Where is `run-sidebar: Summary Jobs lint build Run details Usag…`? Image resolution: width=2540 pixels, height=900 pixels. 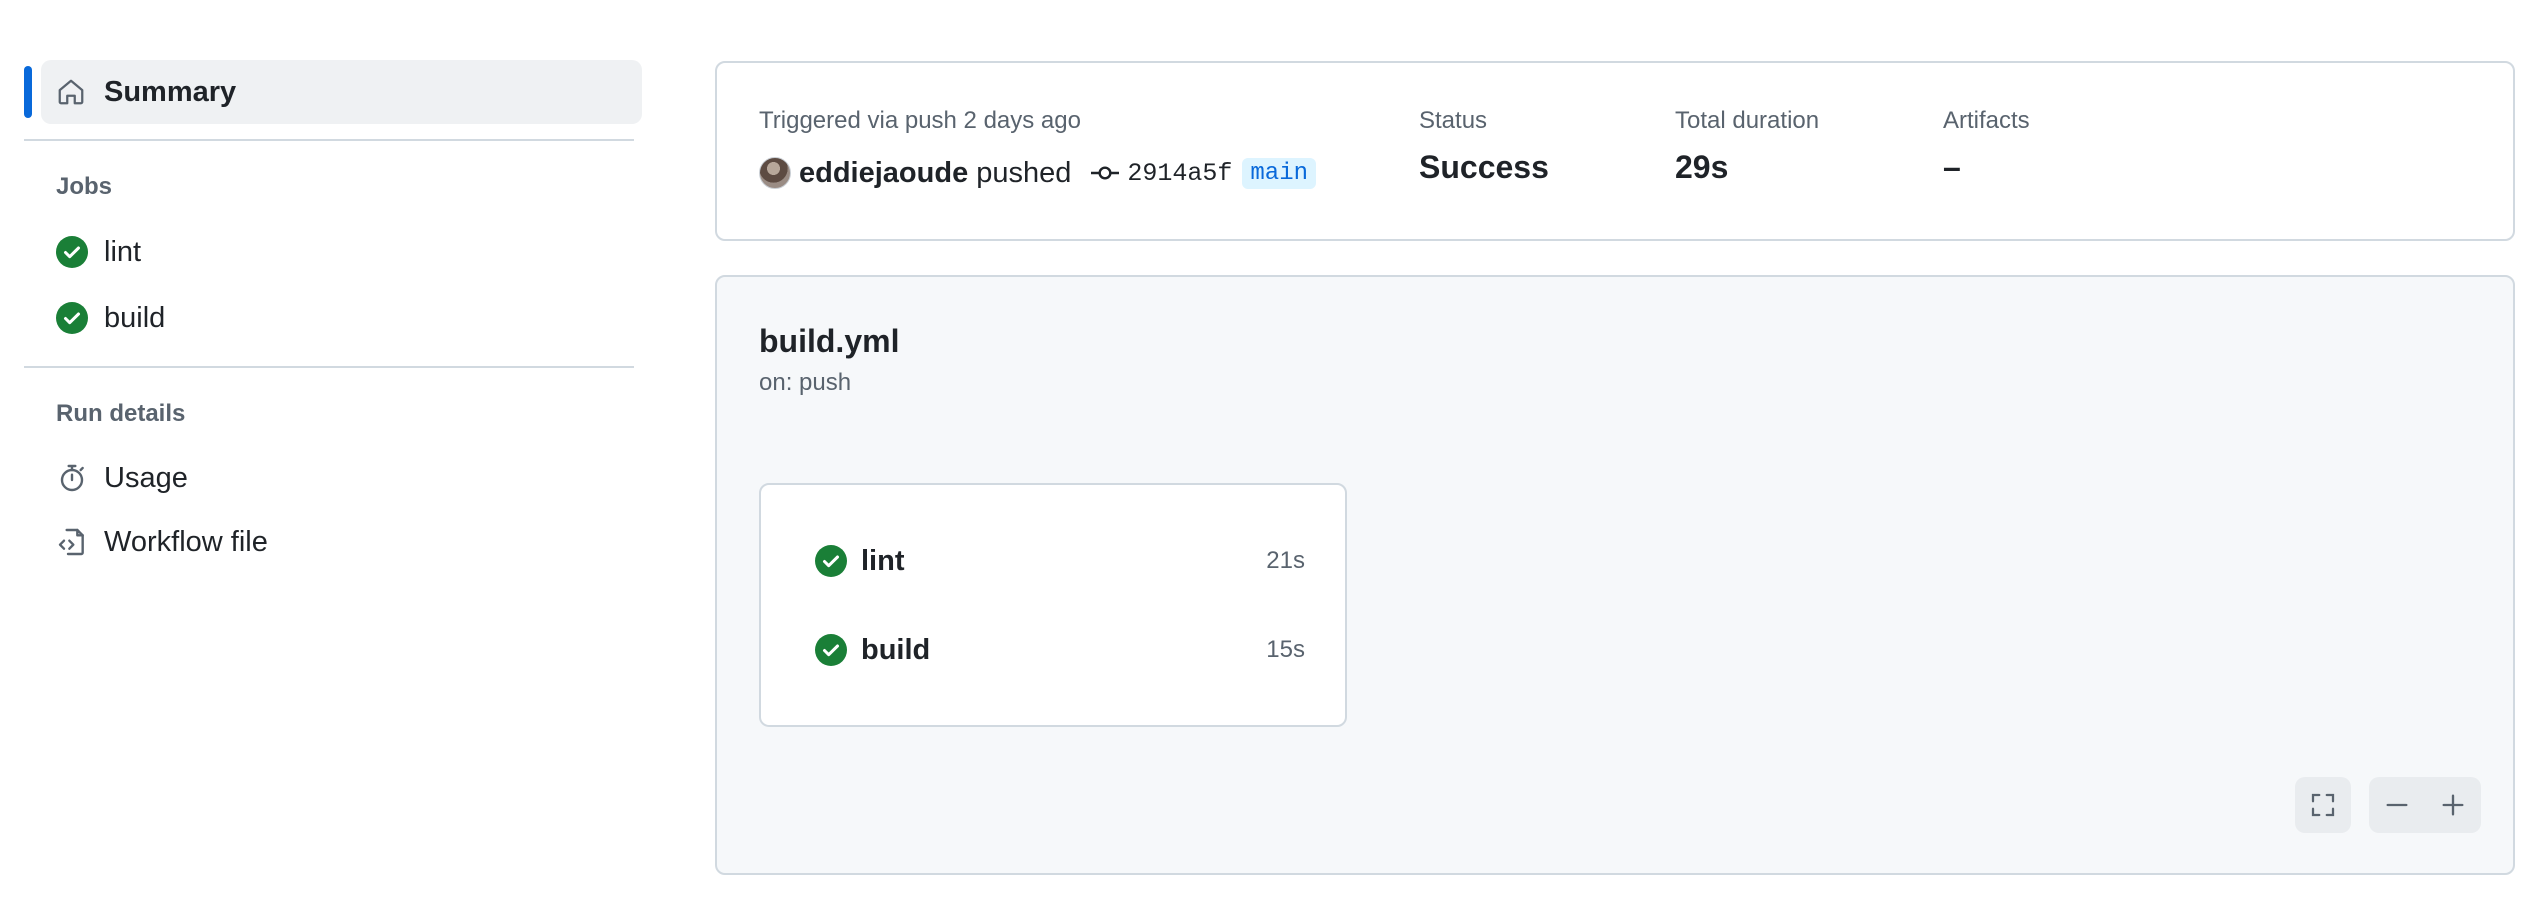
run-sidebar: Summary Jobs lint build Run details Usag… is located at coordinates (333, 309).